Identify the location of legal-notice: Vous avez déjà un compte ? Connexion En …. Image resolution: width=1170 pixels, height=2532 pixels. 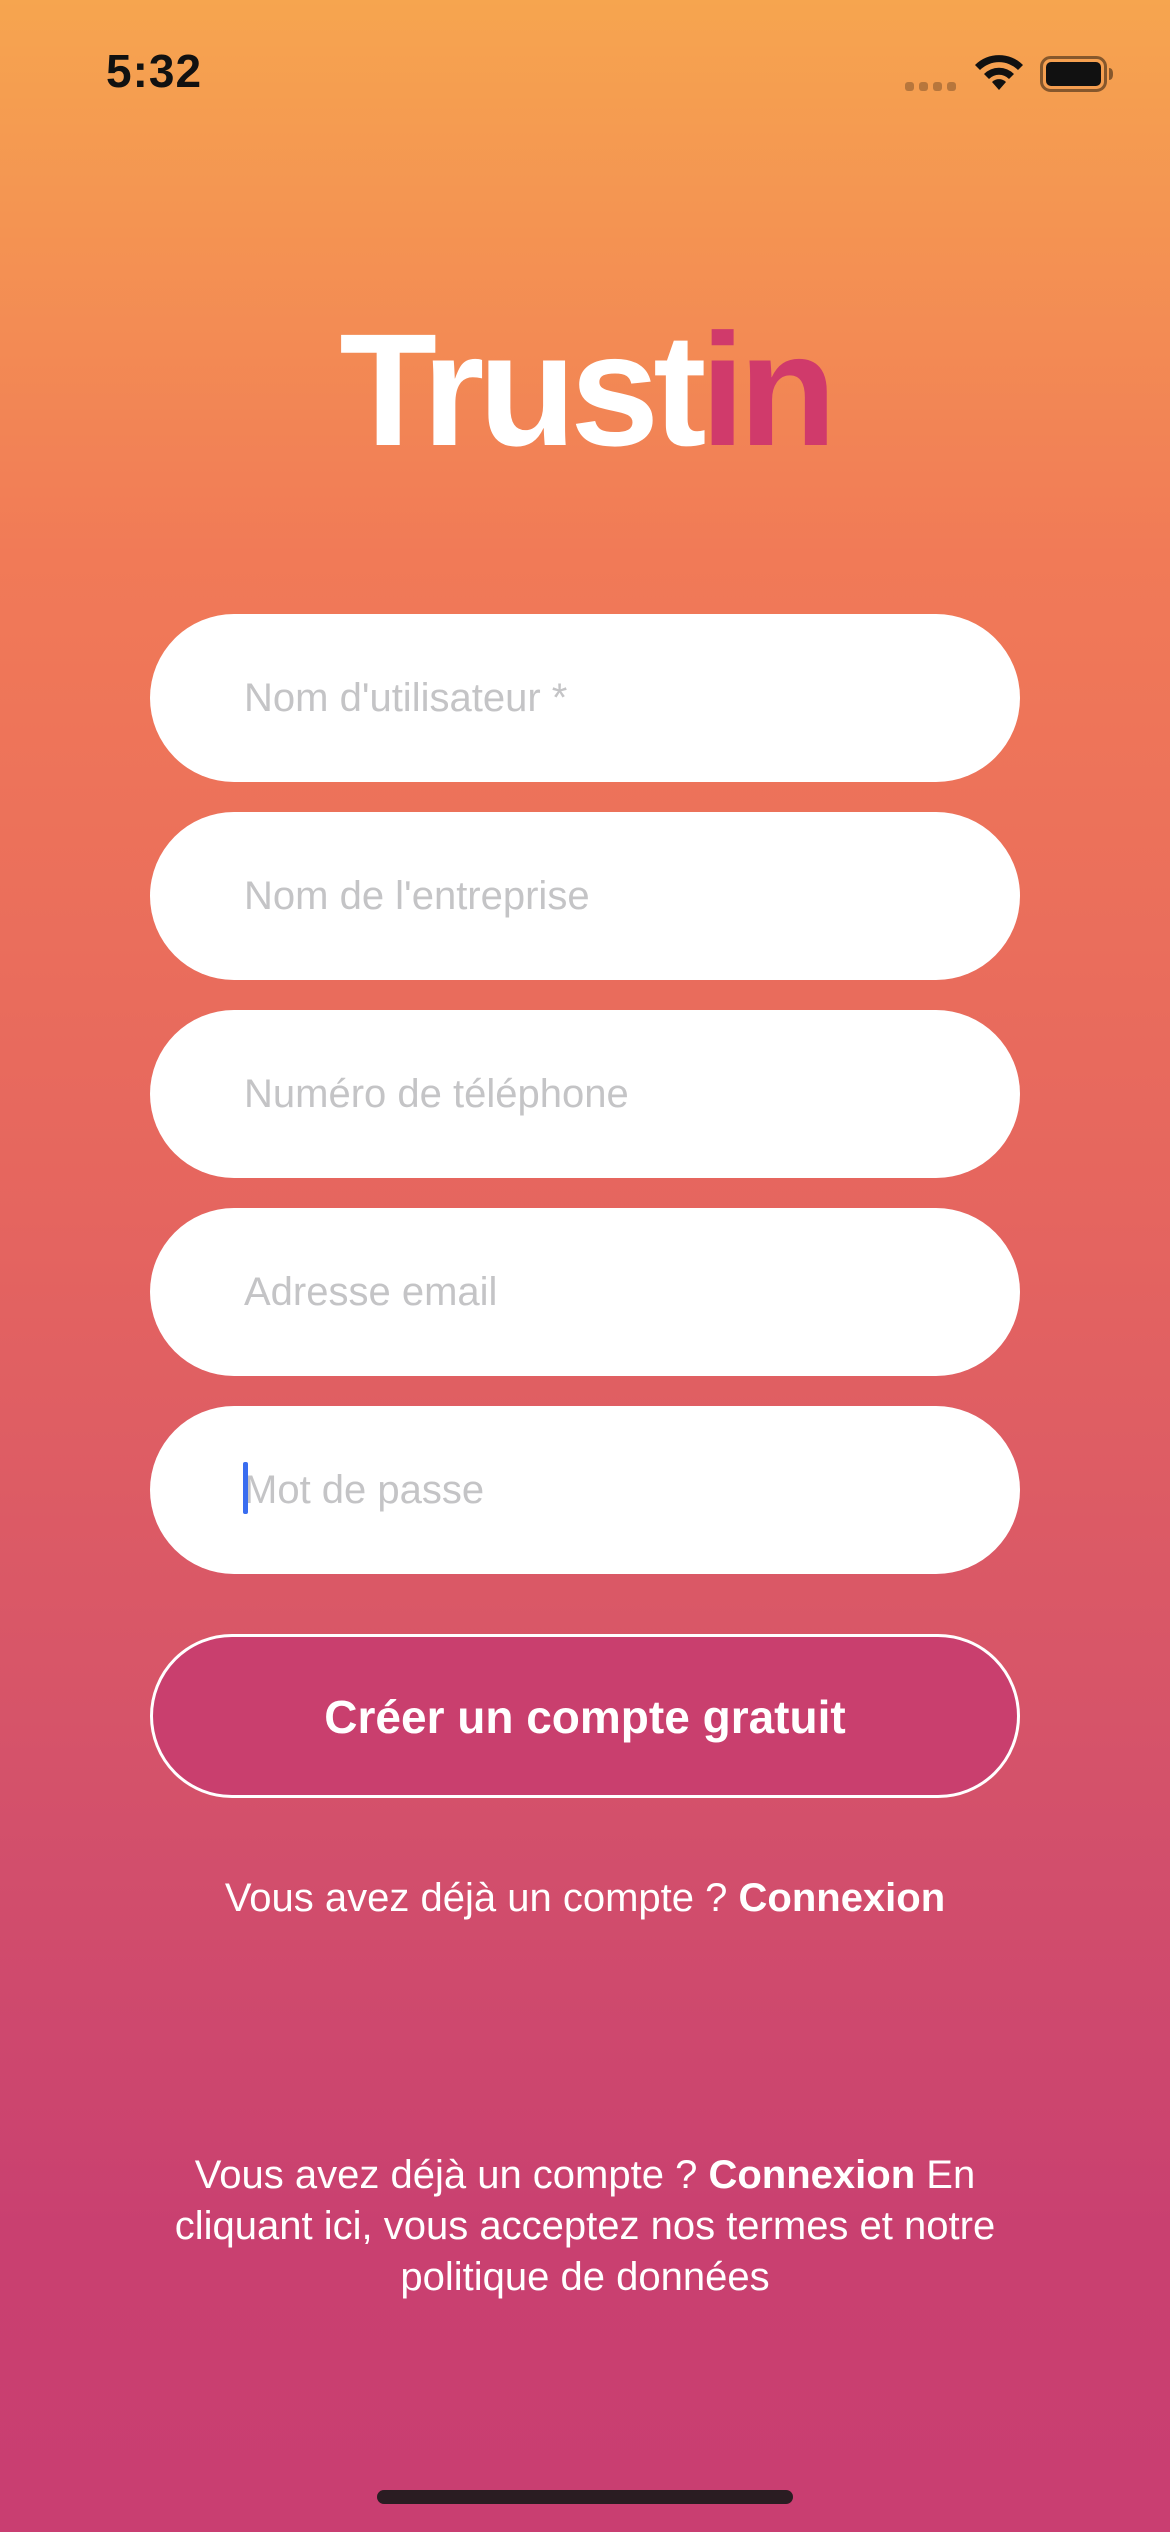
(585, 2226).